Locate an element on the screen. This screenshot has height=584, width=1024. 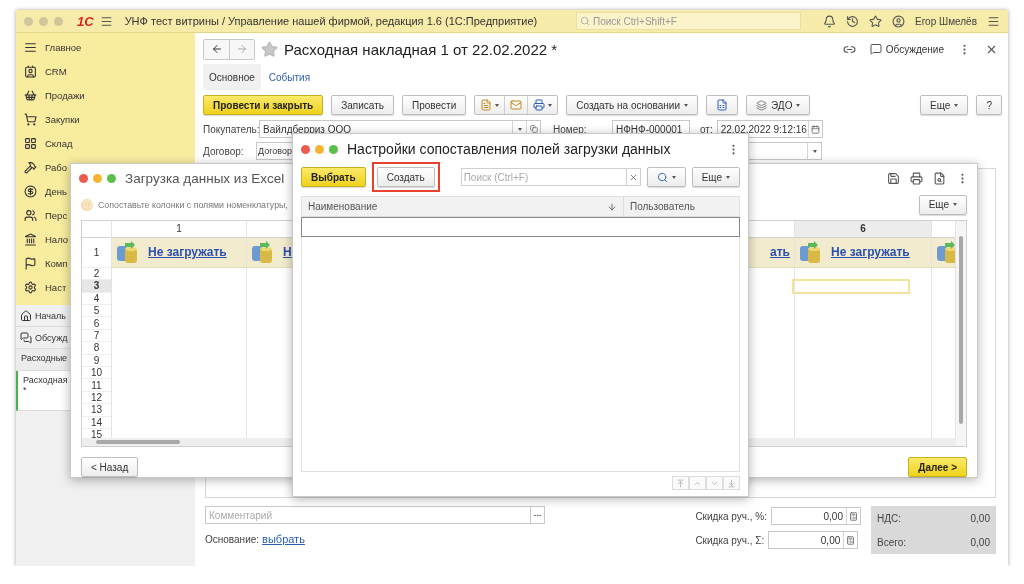
row-number: 10 is located at coordinates (96, 373).